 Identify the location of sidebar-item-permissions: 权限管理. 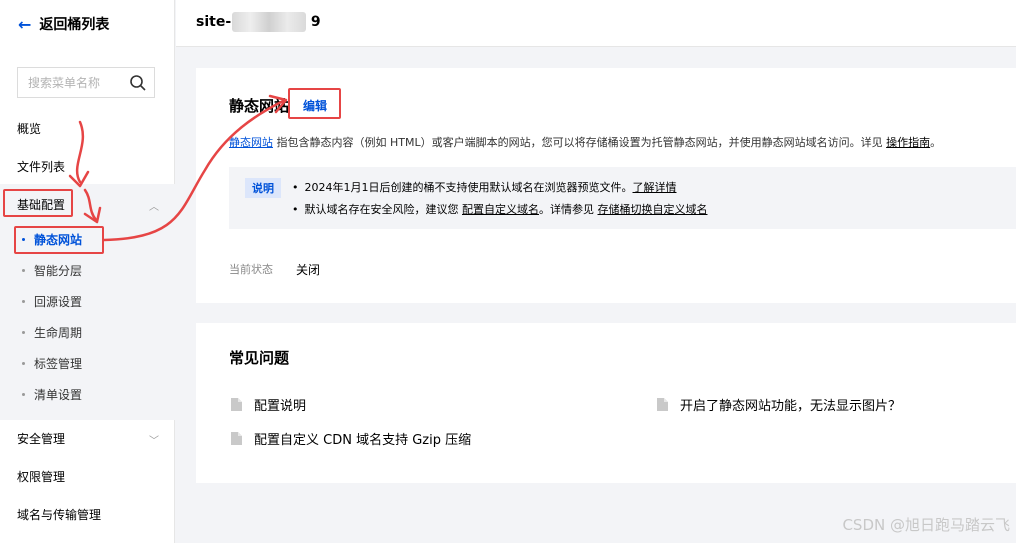
(41, 476).